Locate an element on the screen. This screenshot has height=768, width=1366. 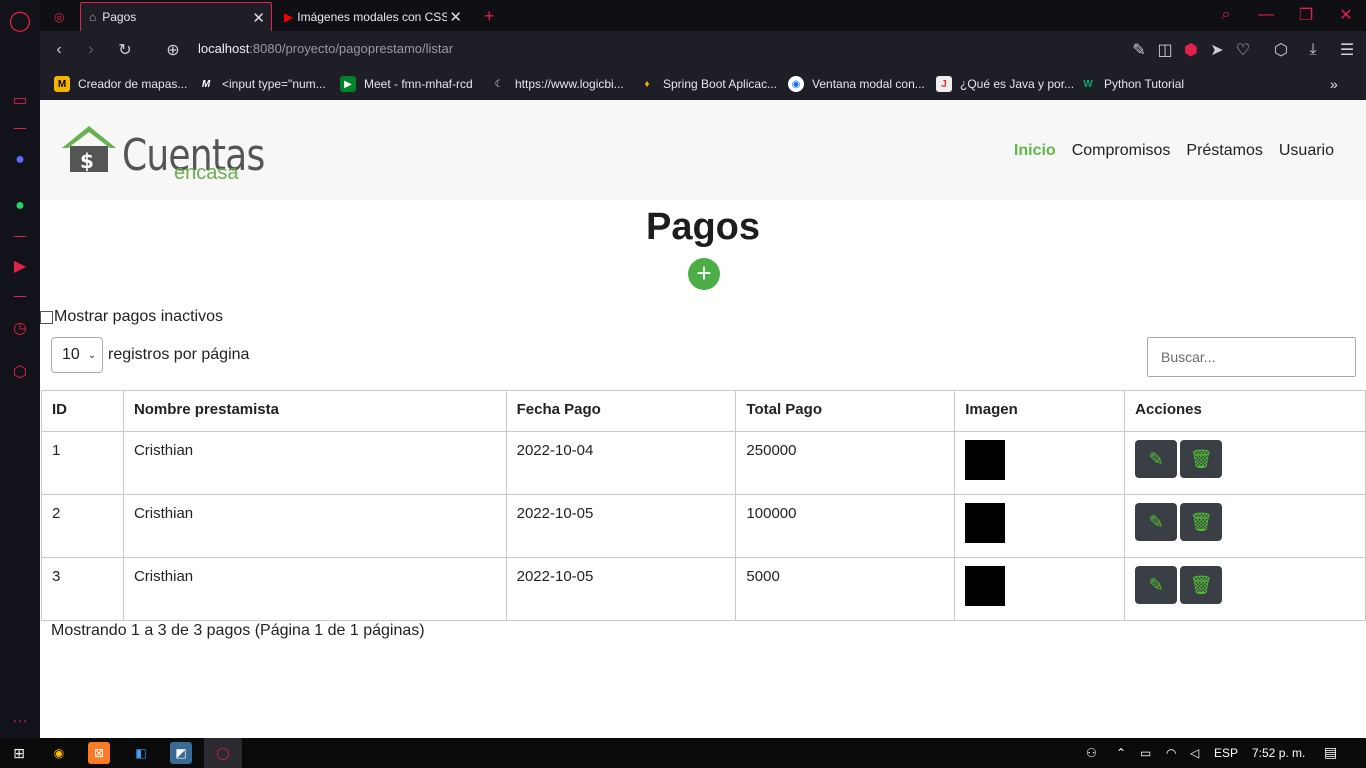
cell-date: 2022-10-04 is located at coordinates (621, 463).